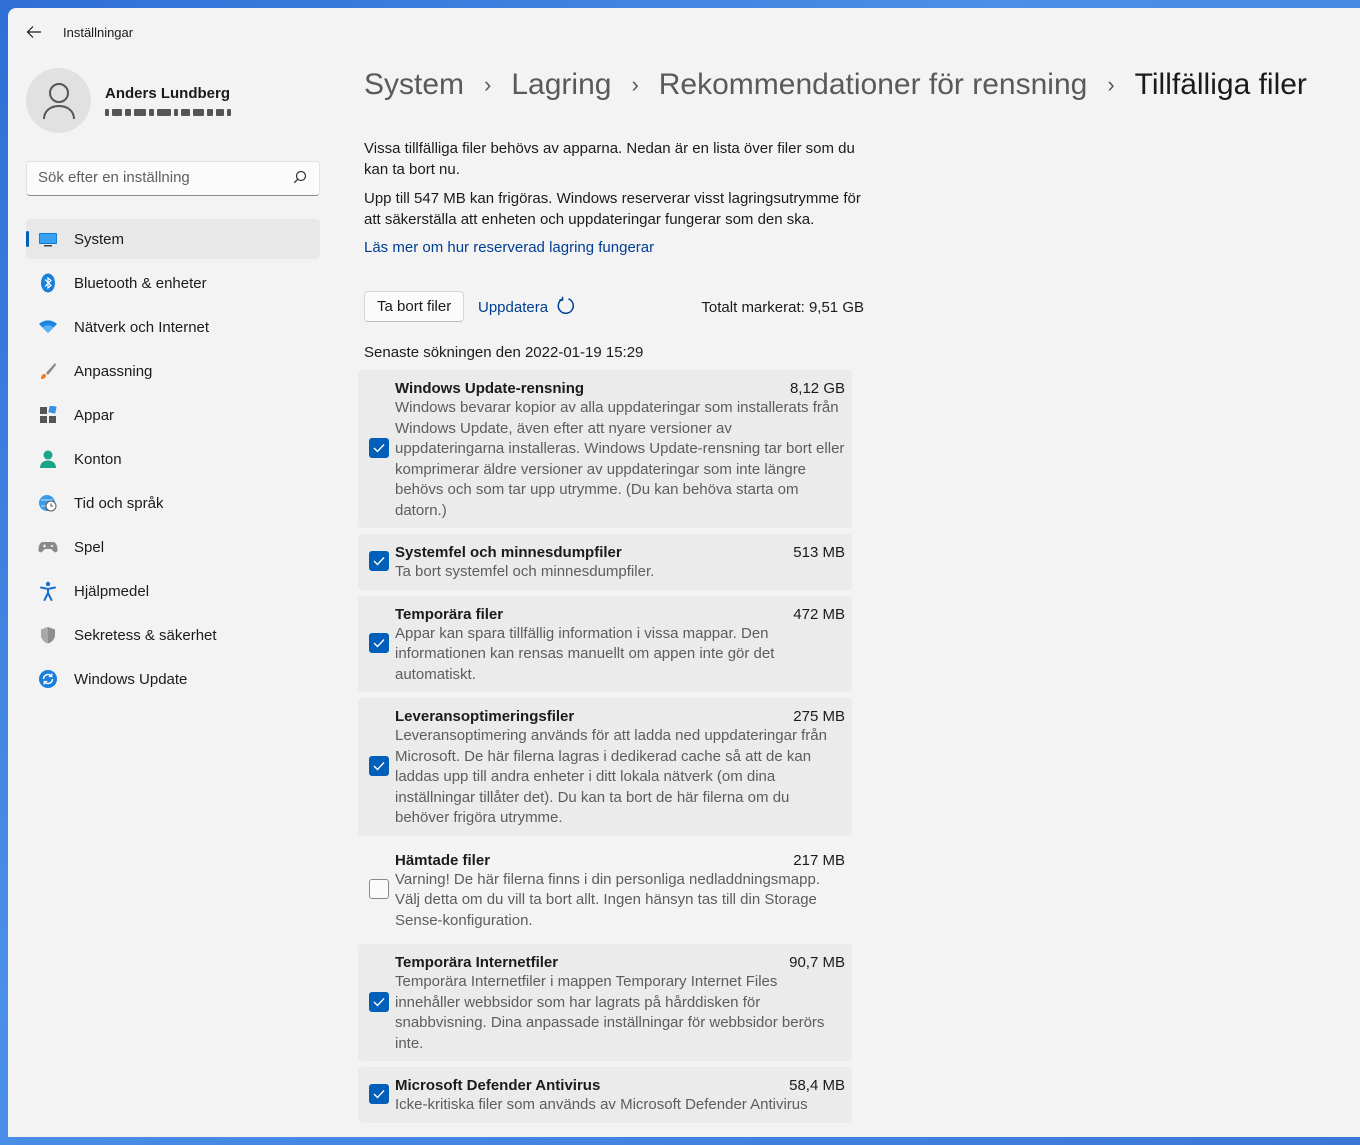 The width and height of the screenshot is (1360, 1145). What do you see at coordinates (449, 614) in the screenshot?
I see `file-name: Temporära filer` at bounding box center [449, 614].